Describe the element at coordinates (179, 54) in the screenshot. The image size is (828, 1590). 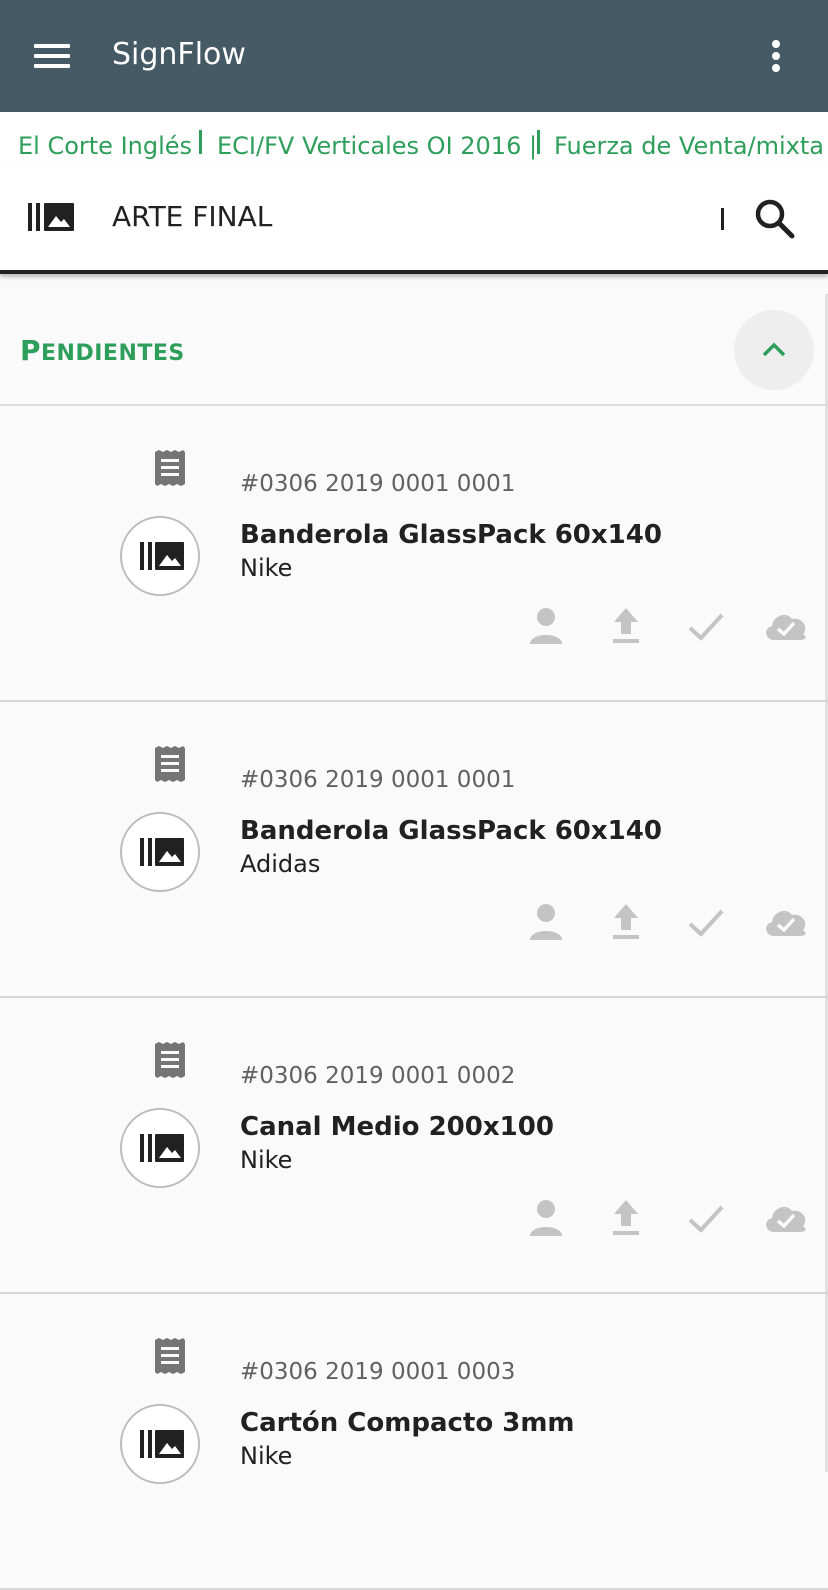
I see `app-title: SignFlow` at that location.